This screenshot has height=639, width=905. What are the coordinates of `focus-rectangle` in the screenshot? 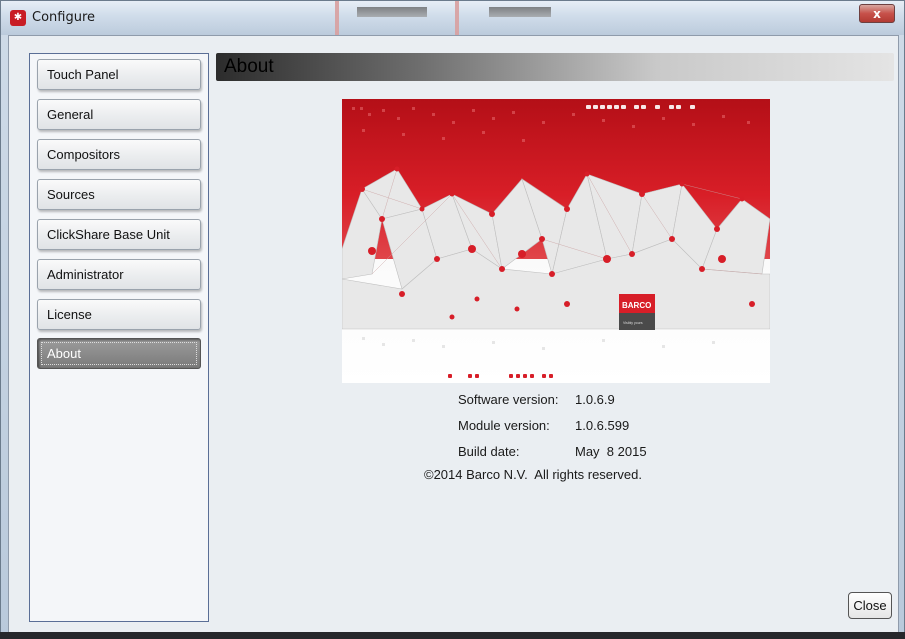 It's located at (119, 353).